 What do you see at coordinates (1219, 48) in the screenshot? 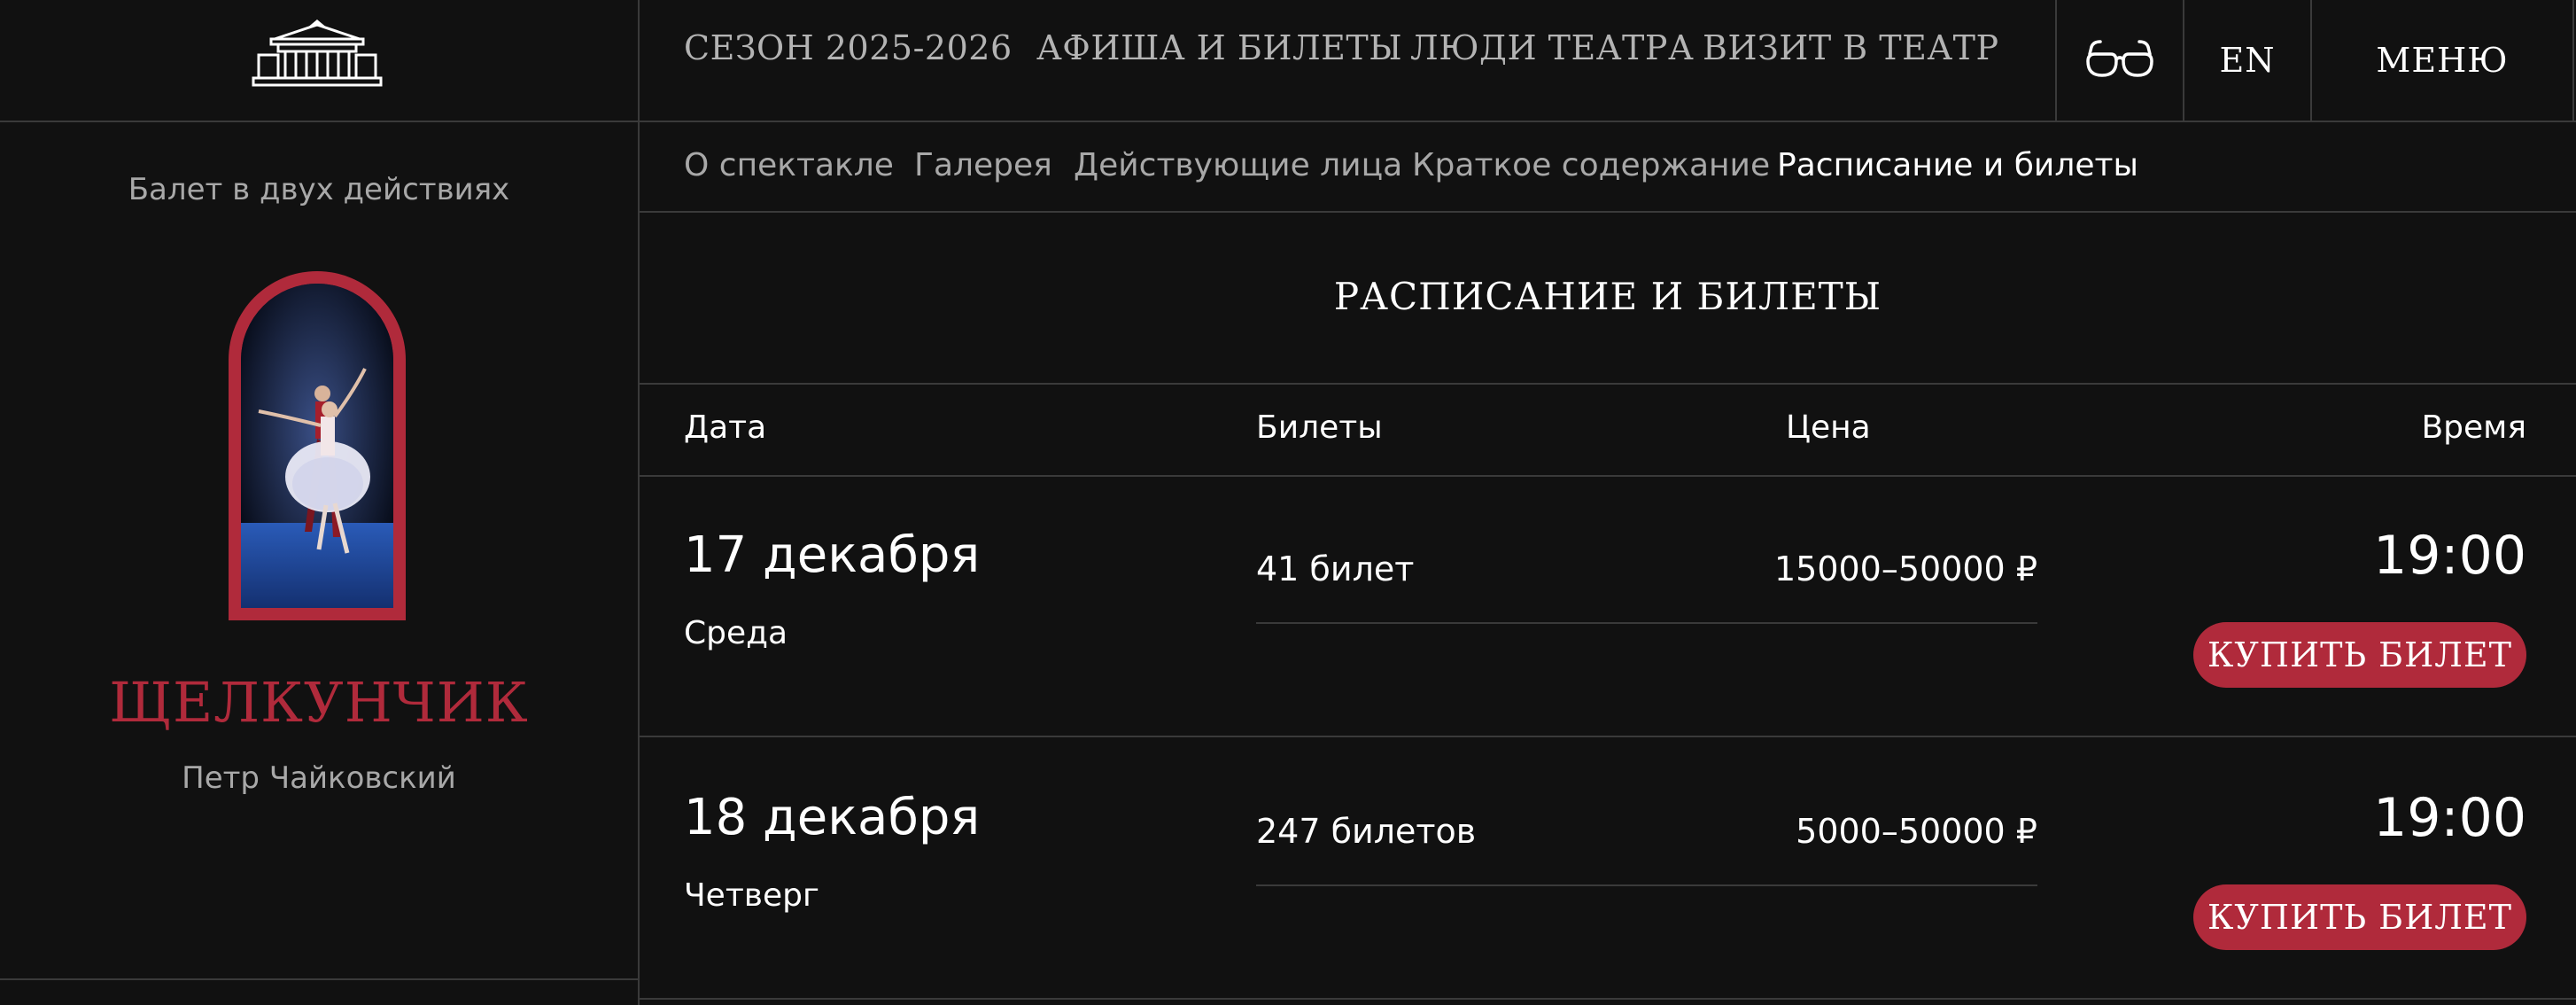
I see `nav-afisha: АФИША И БИЛЕТЫ` at bounding box center [1219, 48].